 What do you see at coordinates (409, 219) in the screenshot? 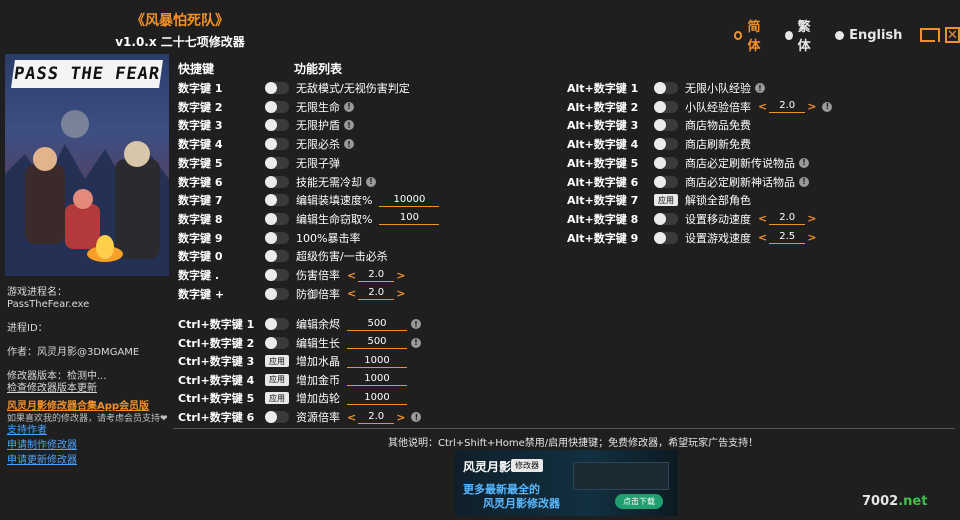
I see `value-input: 100` at bounding box center [409, 219].